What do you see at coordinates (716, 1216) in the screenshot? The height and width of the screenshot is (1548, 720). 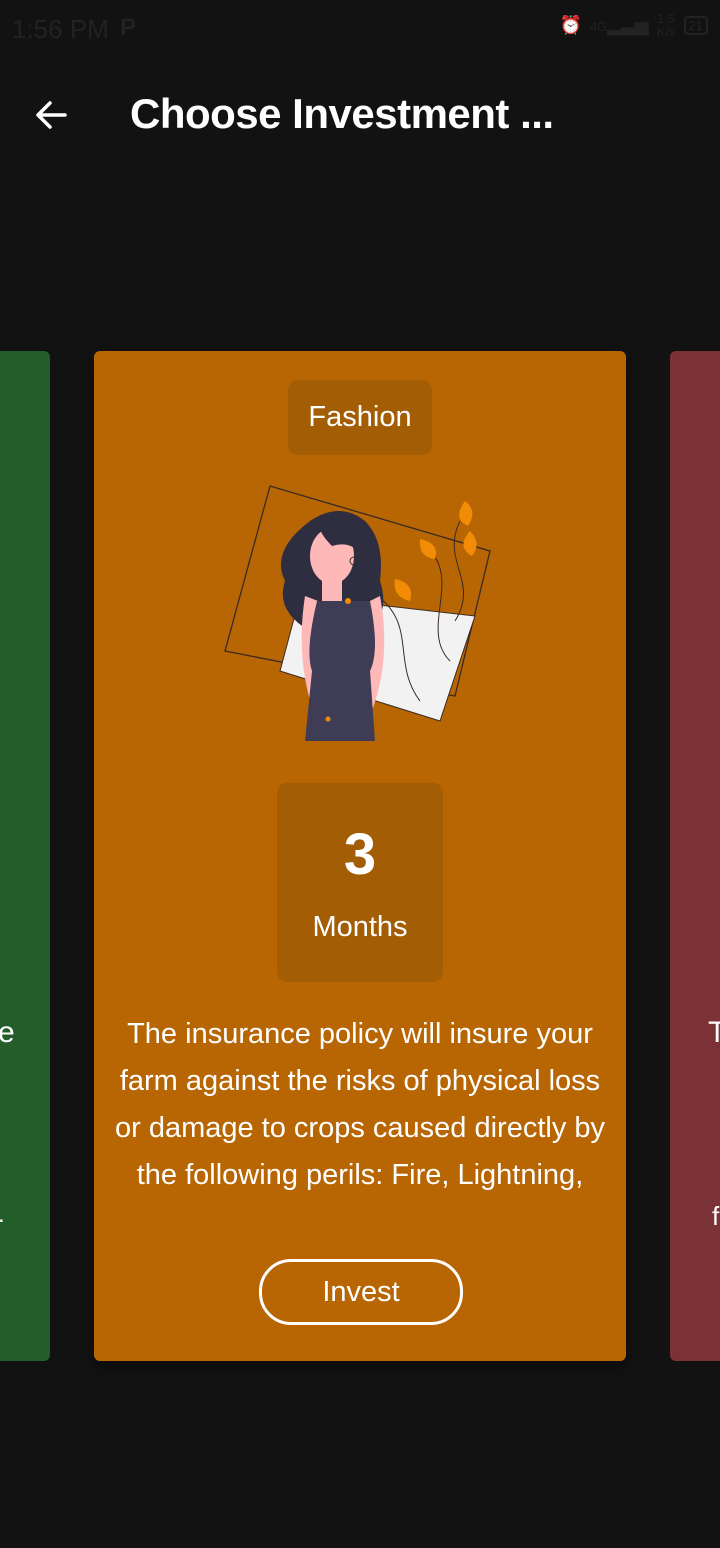 I see `card-text-fragment: f` at bounding box center [716, 1216].